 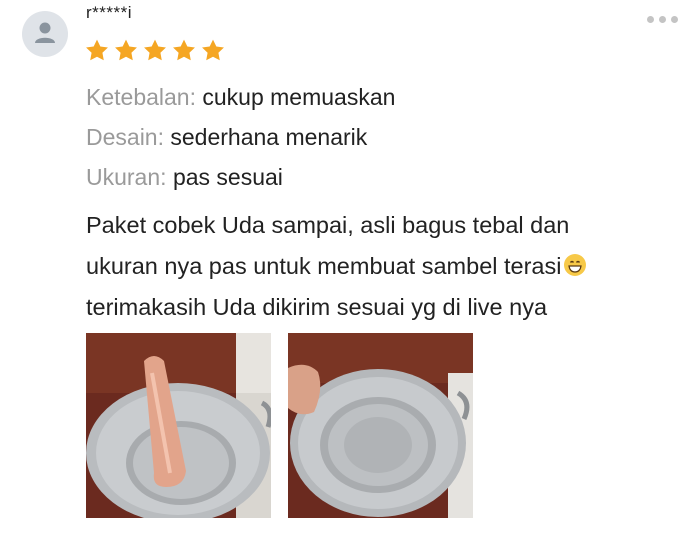 I want to click on attribute-thickness: Ketebalan: cukup memuaskan, so click(x=240, y=97).